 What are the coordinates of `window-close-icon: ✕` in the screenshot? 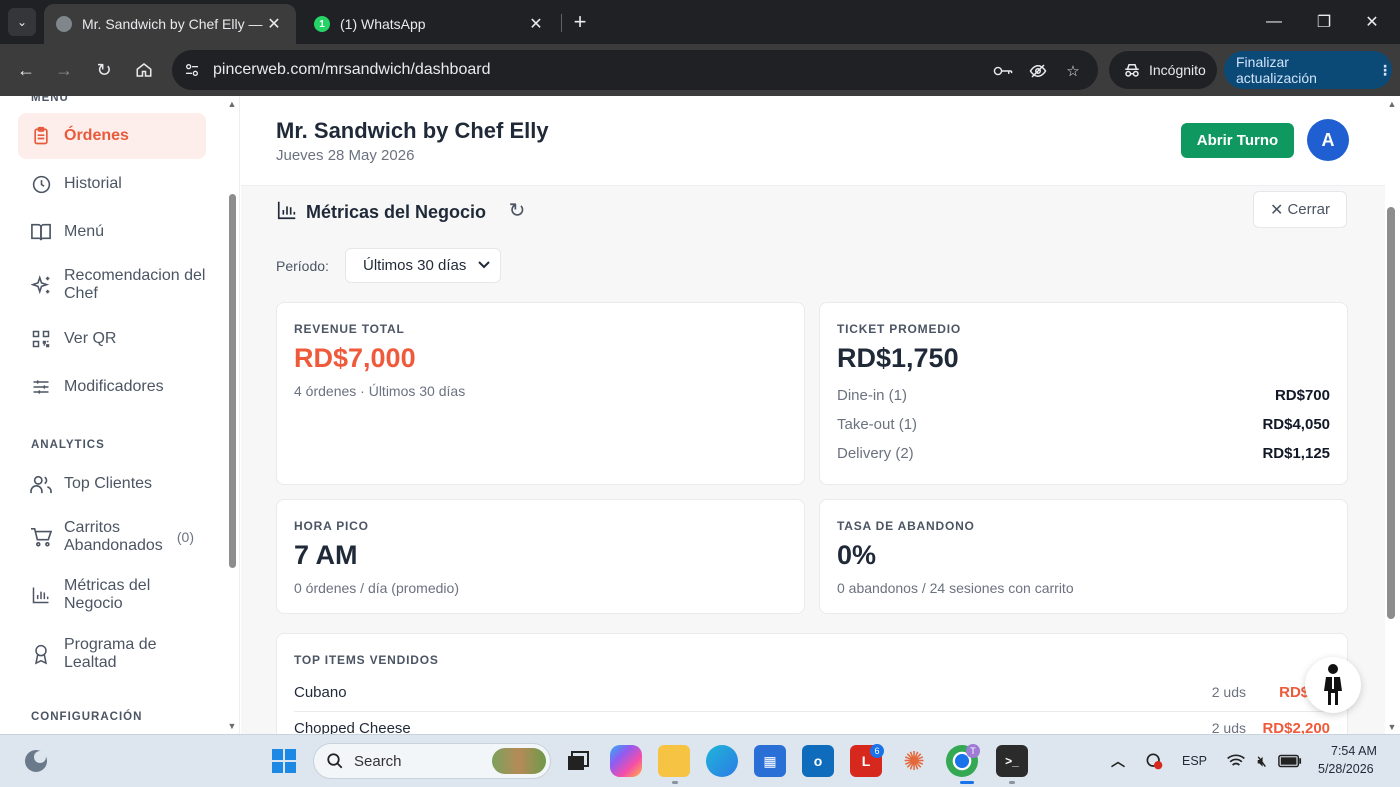 It's located at (1372, 22).